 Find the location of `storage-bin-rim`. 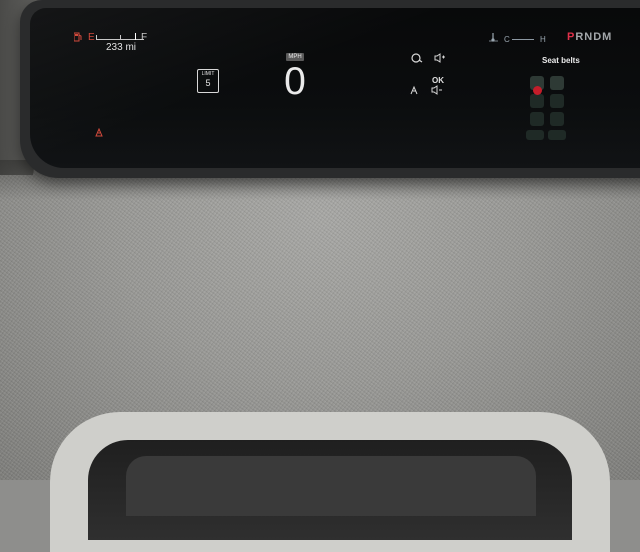

storage-bin-rim is located at coordinates (331, 486).